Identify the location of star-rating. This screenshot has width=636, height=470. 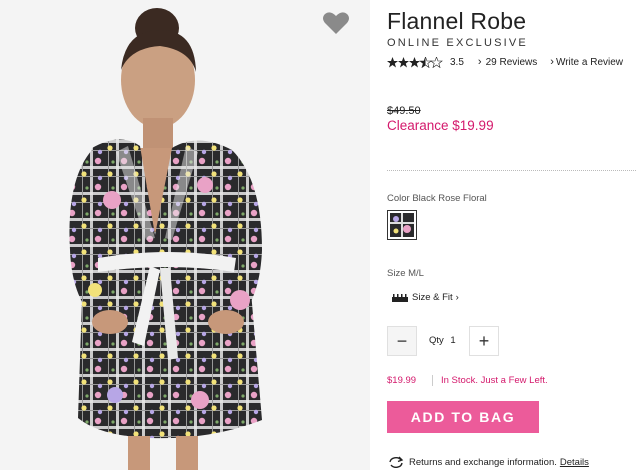
(415, 62).